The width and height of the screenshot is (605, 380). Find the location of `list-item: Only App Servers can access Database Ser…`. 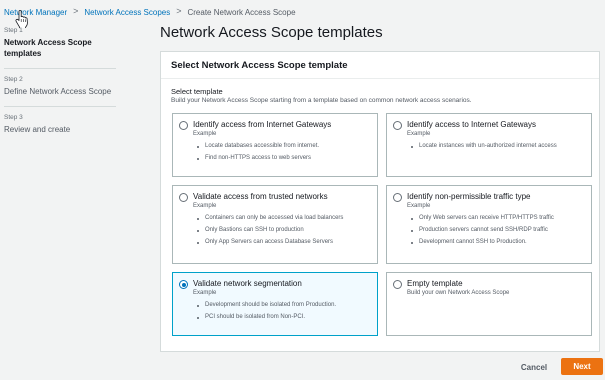

list-item: Only App Servers can access Database Ser… is located at coordinates (284, 242).